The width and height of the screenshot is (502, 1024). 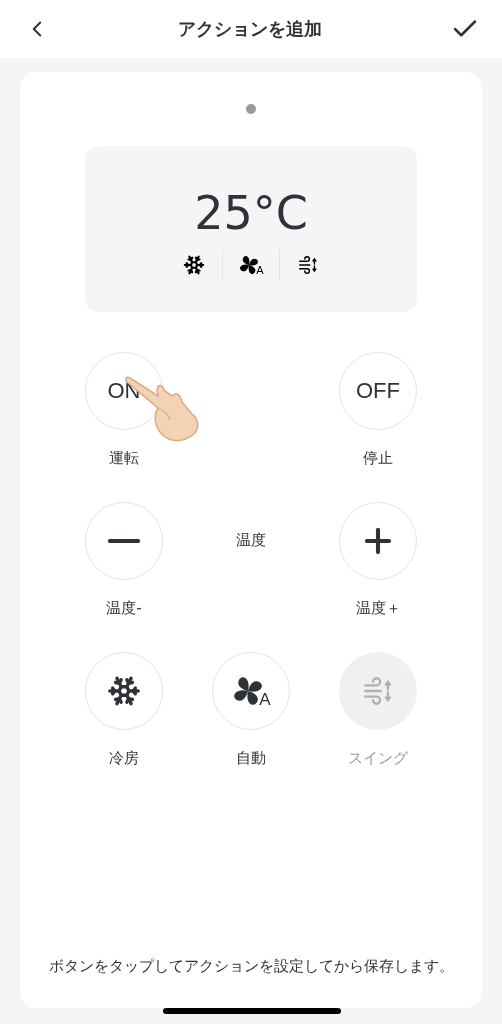 I want to click on instruction-text: ボタンをタップしてアクションを設定してから保存します。, so click(x=251, y=966).